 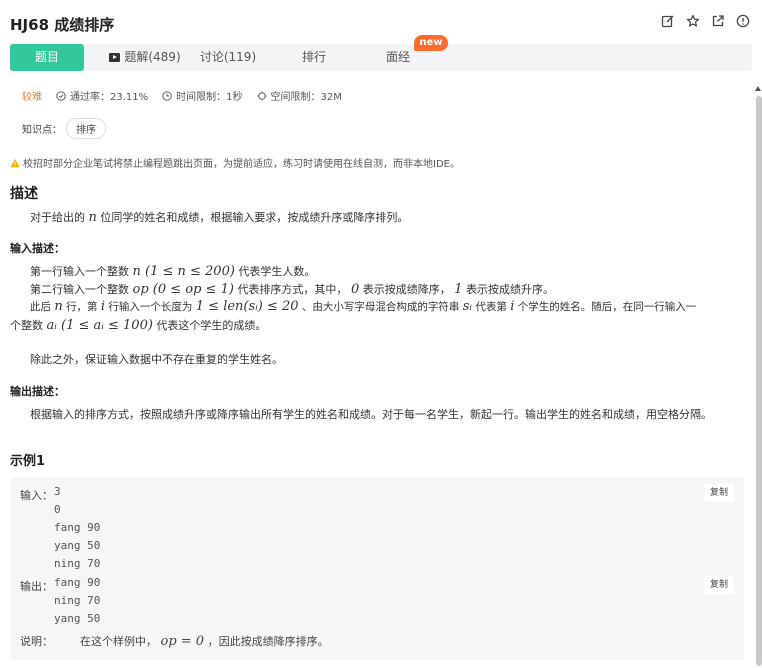 What do you see at coordinates (57, 491) in the screenshot?
I see `input-line: 3` at bounding box center [57, 491].